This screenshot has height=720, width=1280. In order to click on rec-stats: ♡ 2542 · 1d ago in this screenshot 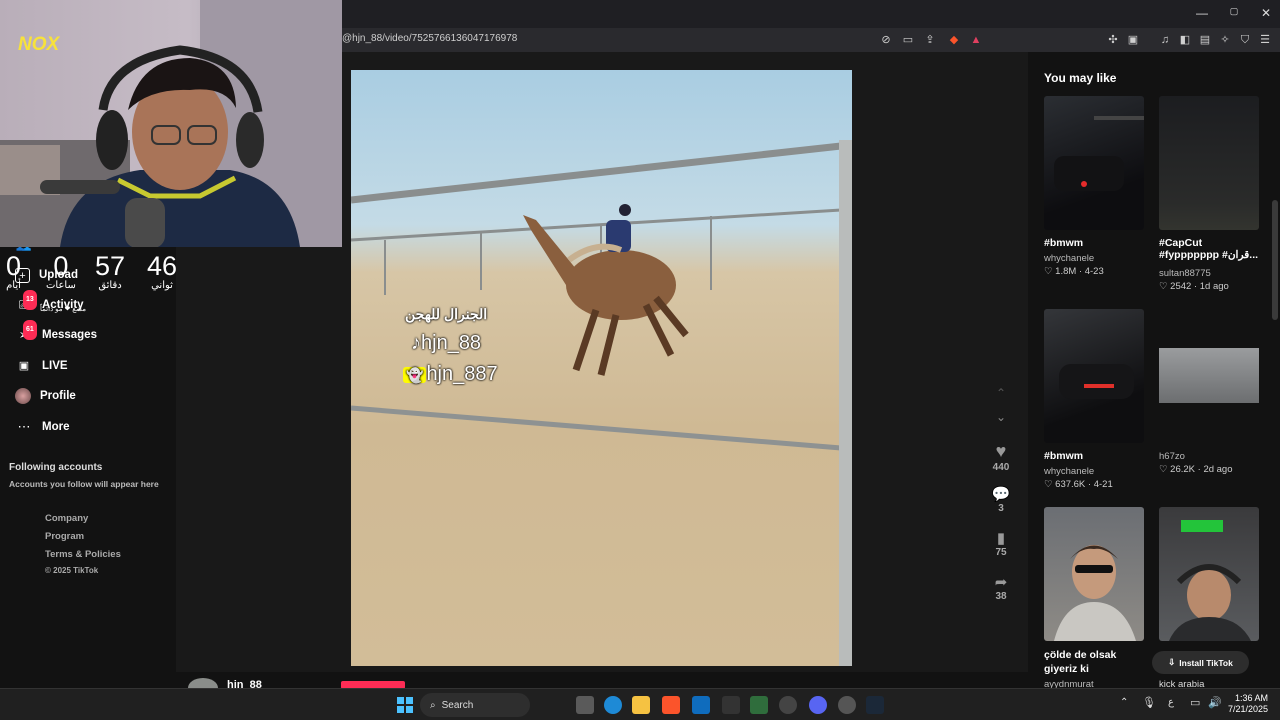, I will do `click(1194, 286)`.